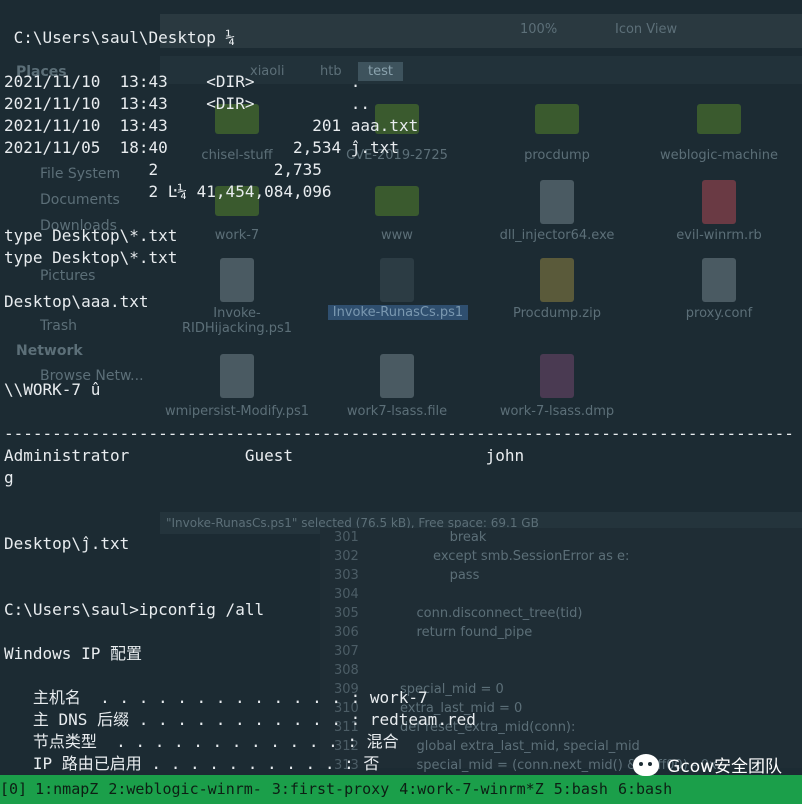 The image size is (802, 804). Describe the element at coordinates (73, 653) in the screenshot. I see `terminal-line: Windows IP 配置` at that location.